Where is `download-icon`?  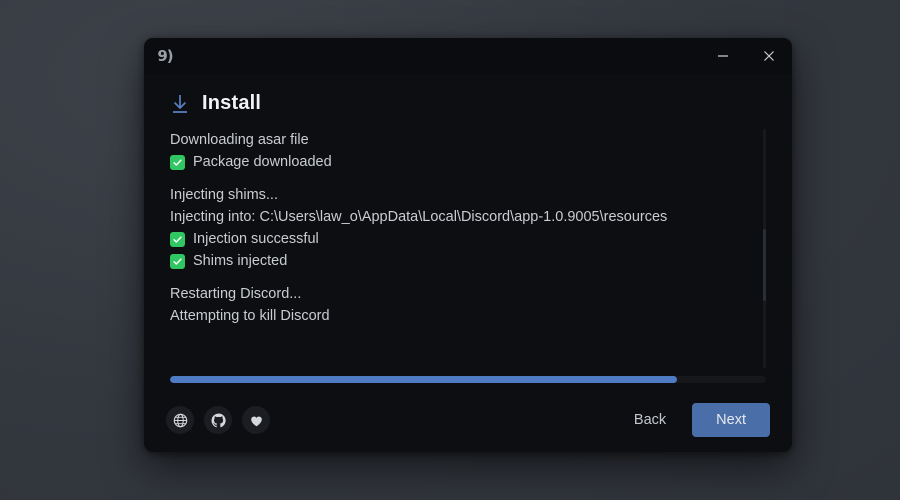
download-icon is located at coordinates (180, 104).